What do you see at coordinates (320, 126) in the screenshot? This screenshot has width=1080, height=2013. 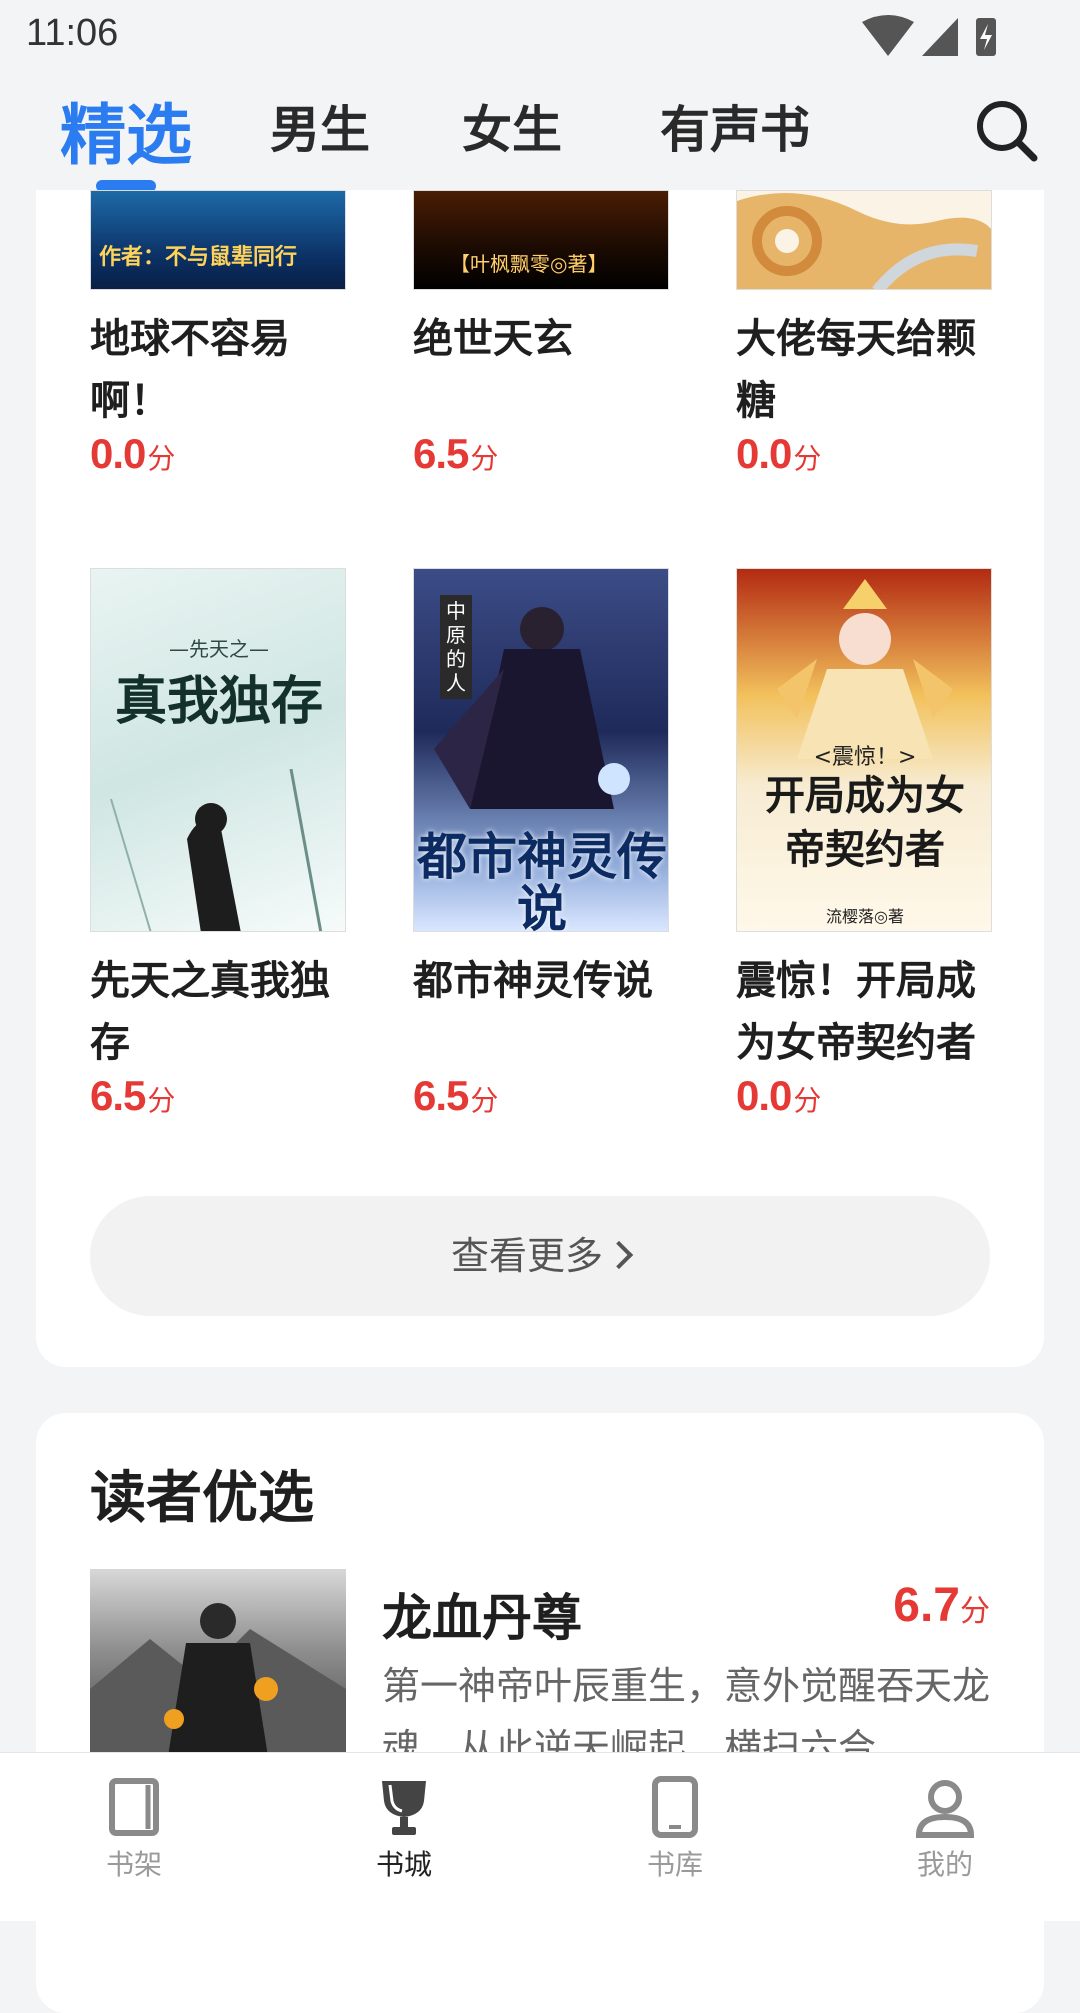 I see `tab-male: 男生` at bounding box center [320, 126].